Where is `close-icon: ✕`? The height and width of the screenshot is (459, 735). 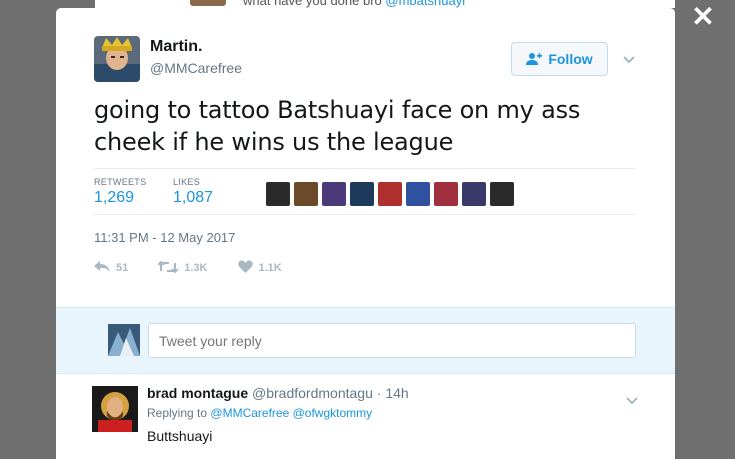
close-icon: ✕ is located at coordinates (703, 17).